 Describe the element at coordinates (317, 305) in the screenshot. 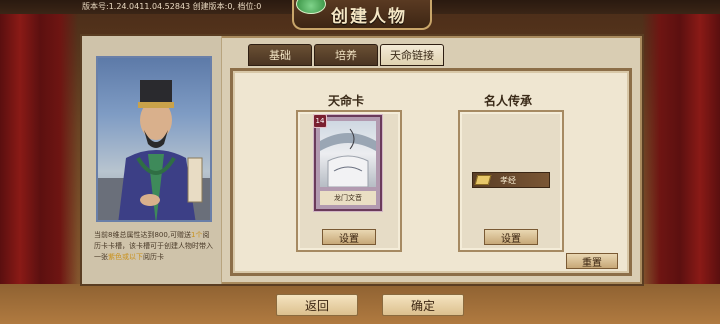

I see `back-button: 返回` at that location.